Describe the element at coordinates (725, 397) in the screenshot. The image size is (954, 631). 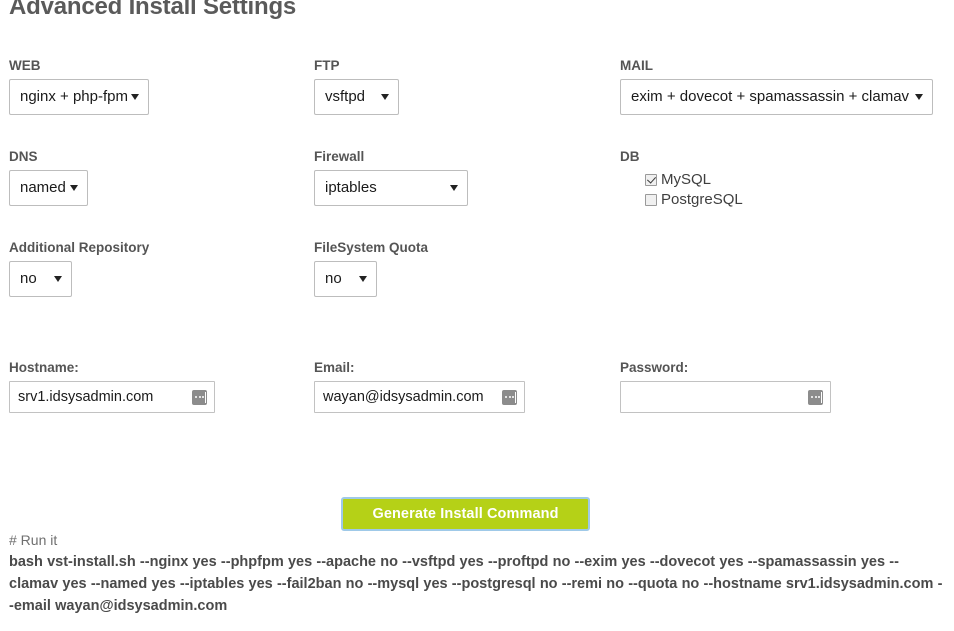
I see `password-input` at that location.